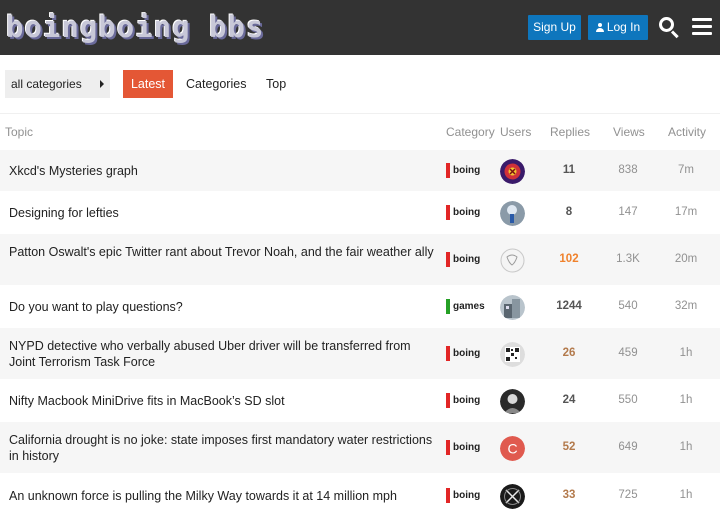 This screenshot has height=517, width=720. Describe the element at coordinates (629, 132) in the screenshot. I see `column-views: Views` at that location.